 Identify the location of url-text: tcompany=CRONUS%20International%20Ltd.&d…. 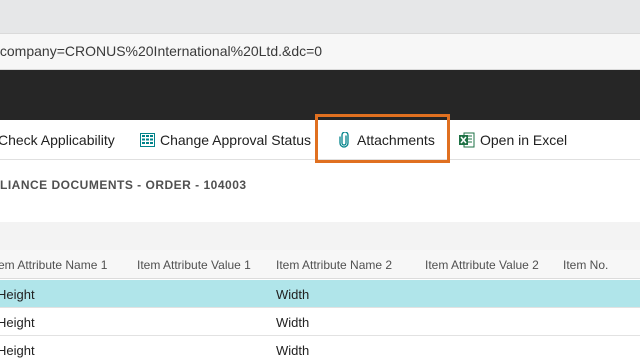
(161, 51).